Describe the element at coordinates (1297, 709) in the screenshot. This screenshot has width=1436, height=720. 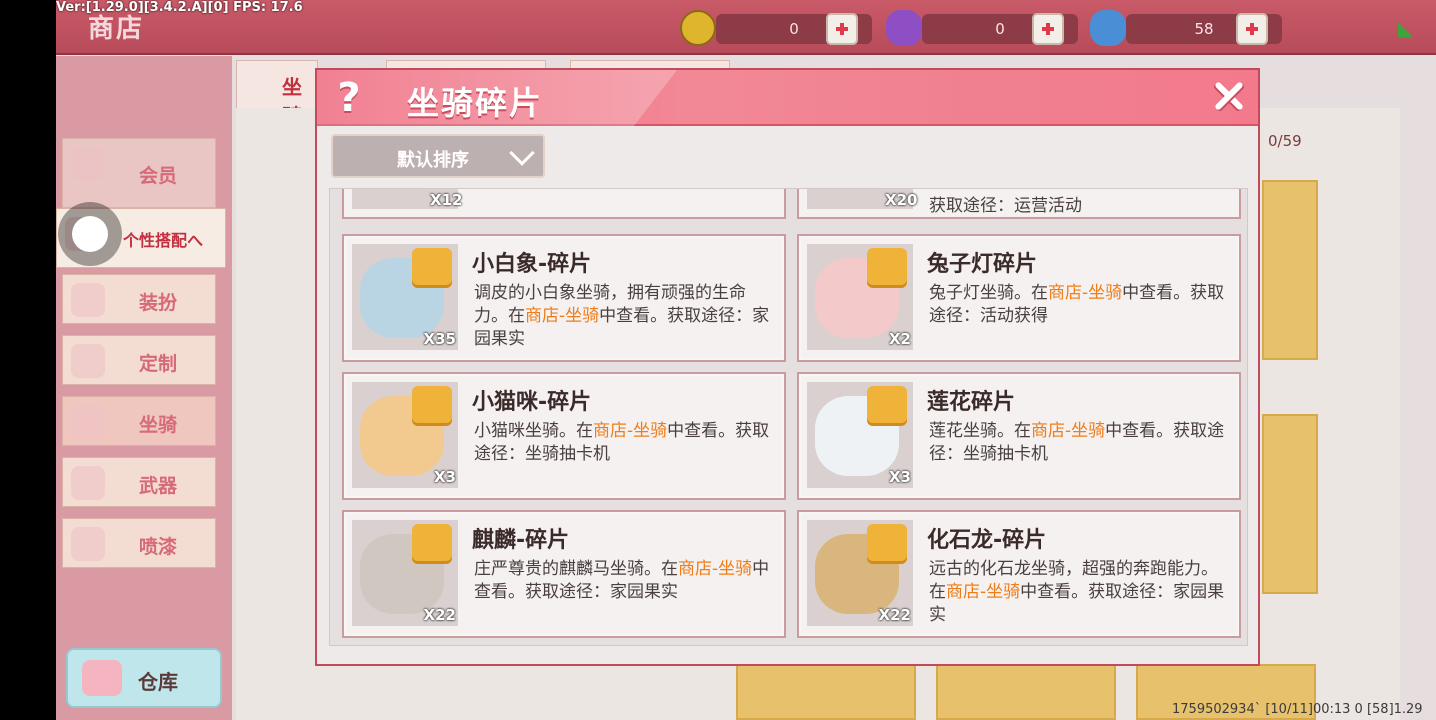
I see `debug-footer-overlay: 1759502934` [10/11]00:13 0 [58]1.29` at that location.